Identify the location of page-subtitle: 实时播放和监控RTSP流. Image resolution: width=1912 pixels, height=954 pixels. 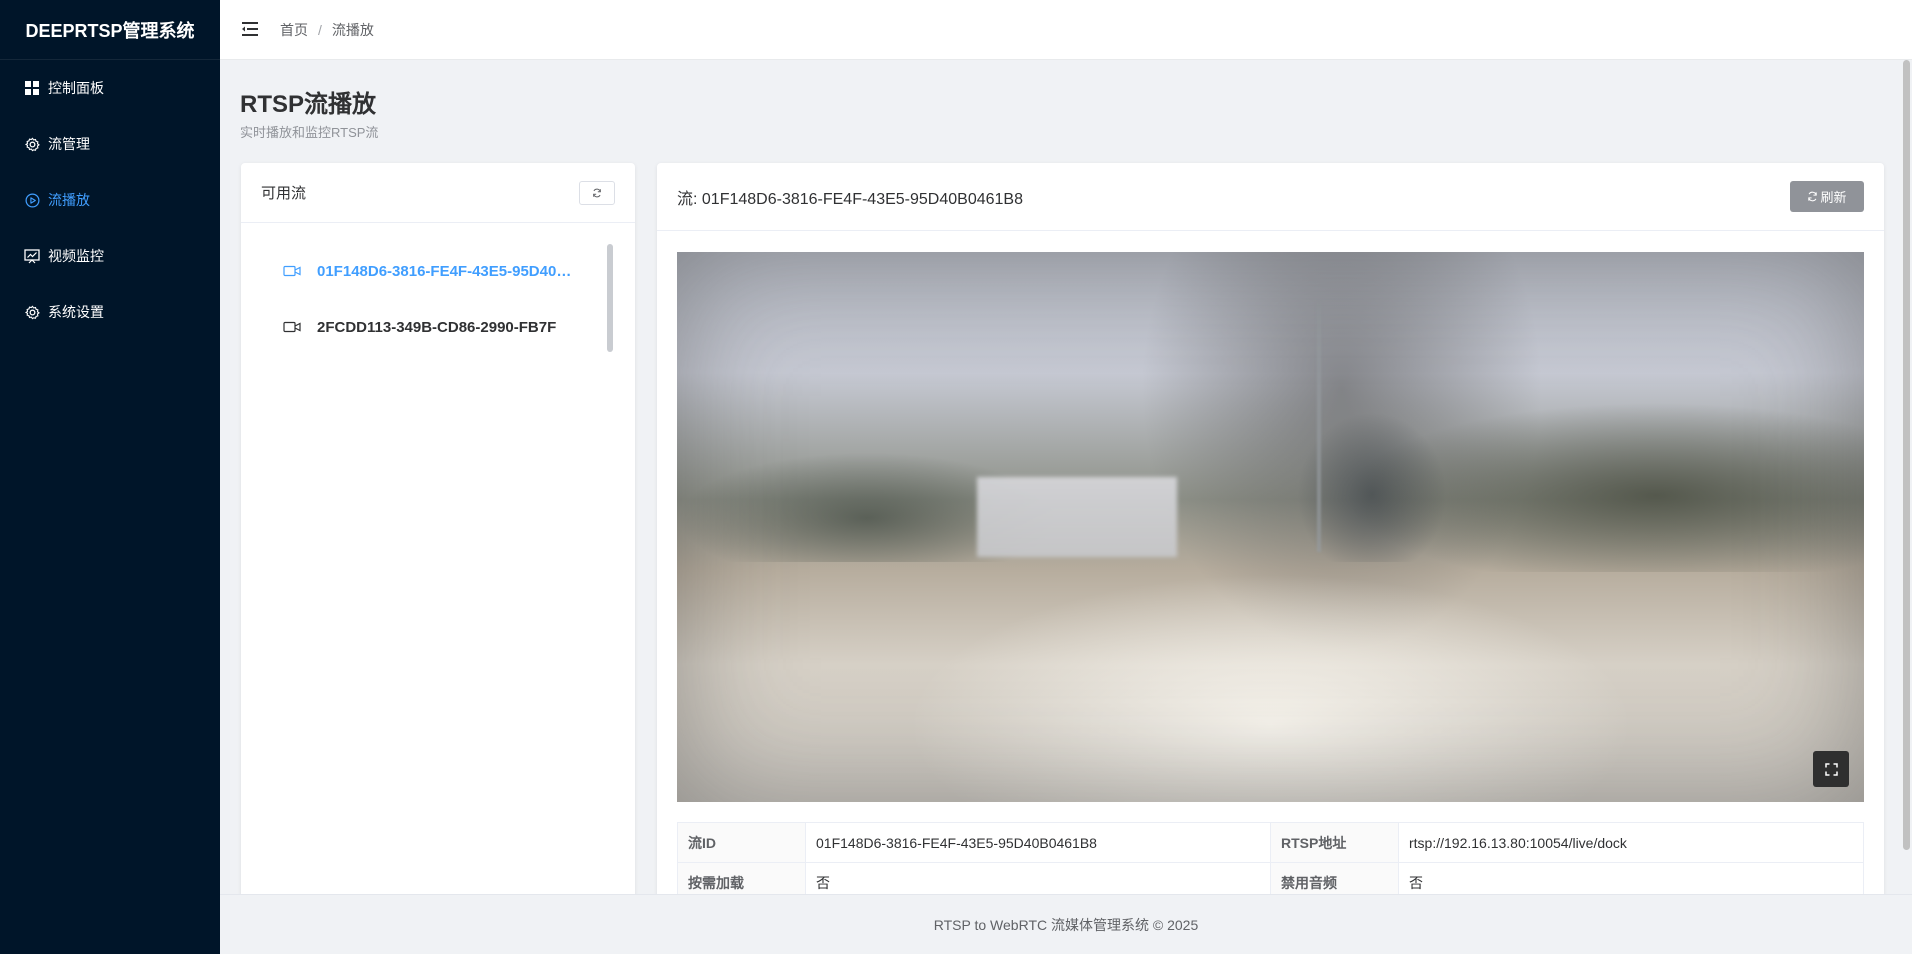
(309, 132).